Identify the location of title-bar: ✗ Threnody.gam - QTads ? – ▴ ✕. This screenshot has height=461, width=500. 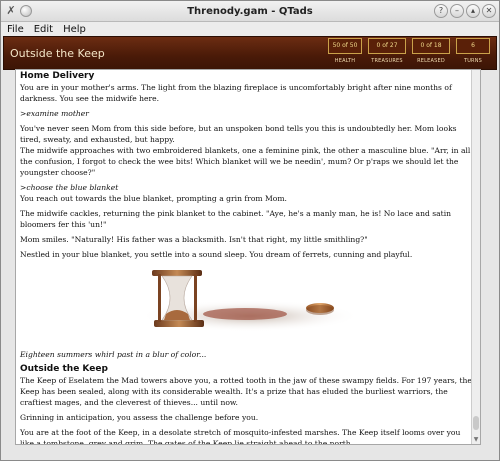
(250, 11).